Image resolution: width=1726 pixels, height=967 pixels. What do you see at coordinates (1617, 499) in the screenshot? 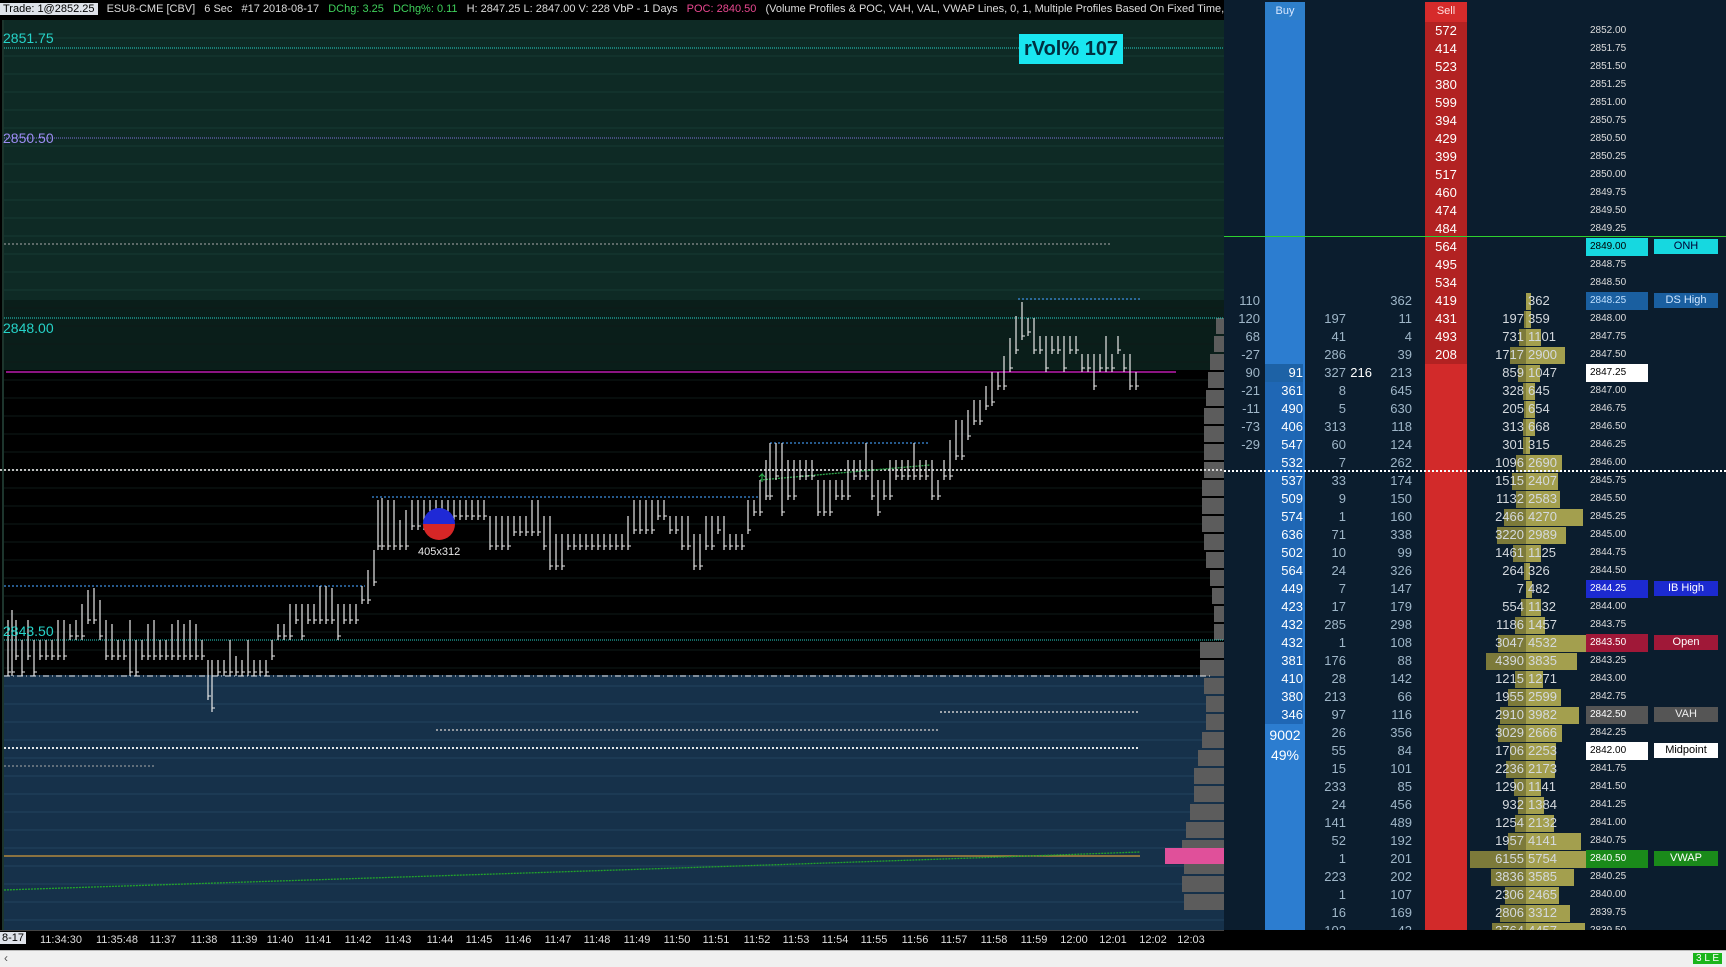
I see `ladder-price-cell: 2845.50` at bounding box center [1617, 499].